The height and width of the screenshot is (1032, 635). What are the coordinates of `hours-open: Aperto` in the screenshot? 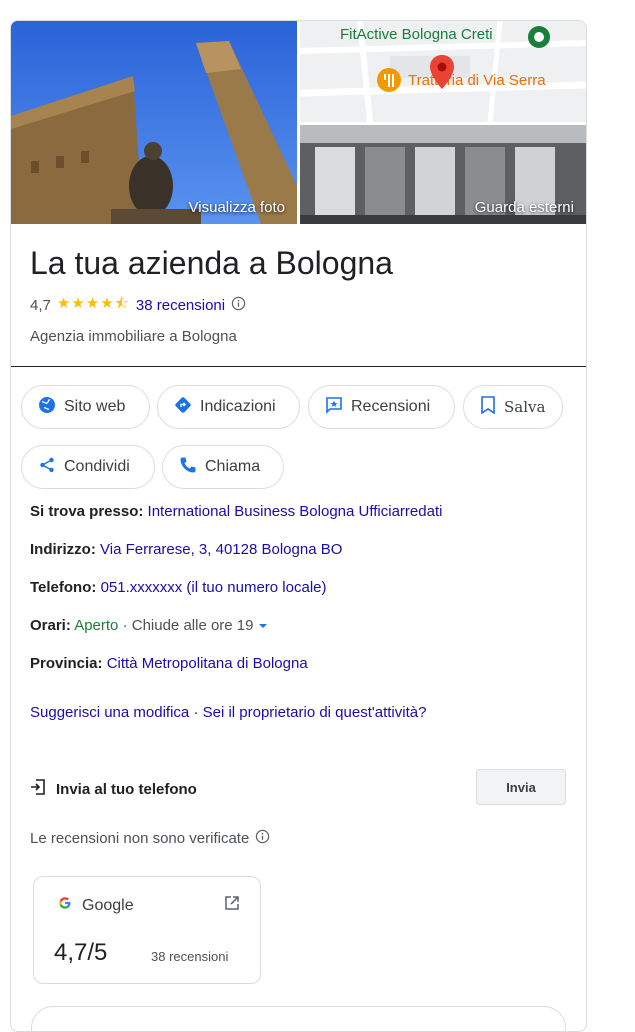 It's located at (96, 625).